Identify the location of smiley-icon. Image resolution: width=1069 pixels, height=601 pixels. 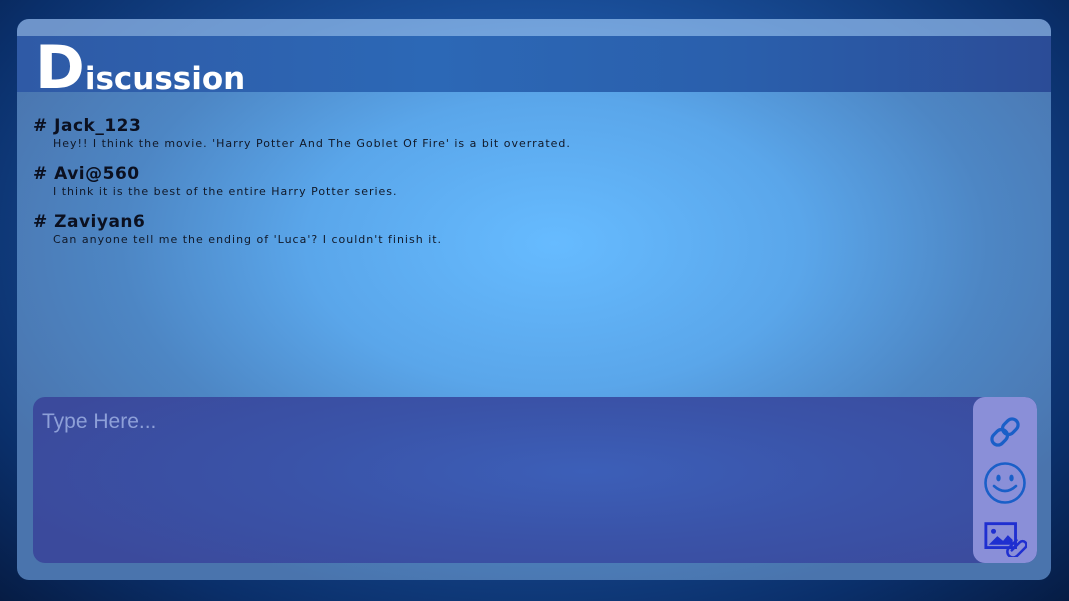
(1005, 483).